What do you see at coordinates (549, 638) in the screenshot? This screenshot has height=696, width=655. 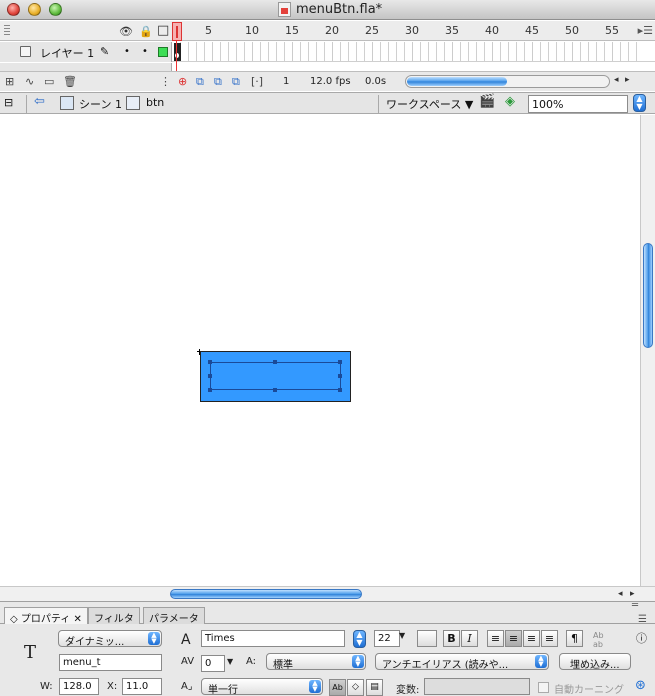 I see `align-justify-icon: ≡` at bounding box center [549, 638].